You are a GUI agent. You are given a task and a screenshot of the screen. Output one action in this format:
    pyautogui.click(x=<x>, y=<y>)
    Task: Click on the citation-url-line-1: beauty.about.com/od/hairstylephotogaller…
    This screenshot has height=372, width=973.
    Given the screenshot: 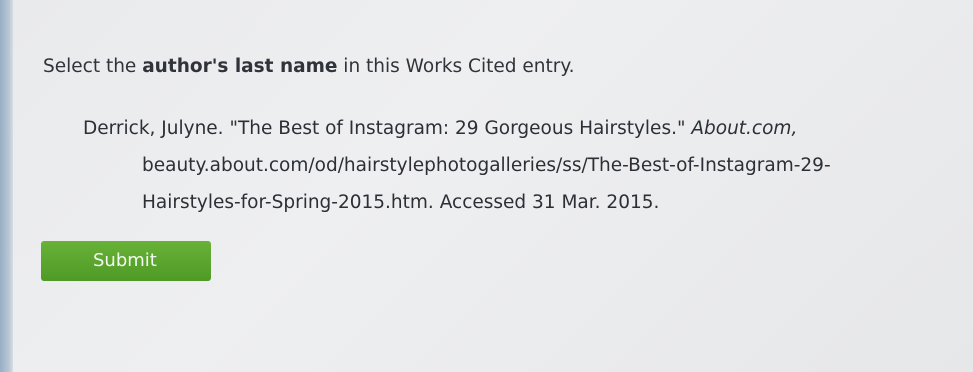 What is the action you would take?
    pyautogui.click(x=513, y=165)
    